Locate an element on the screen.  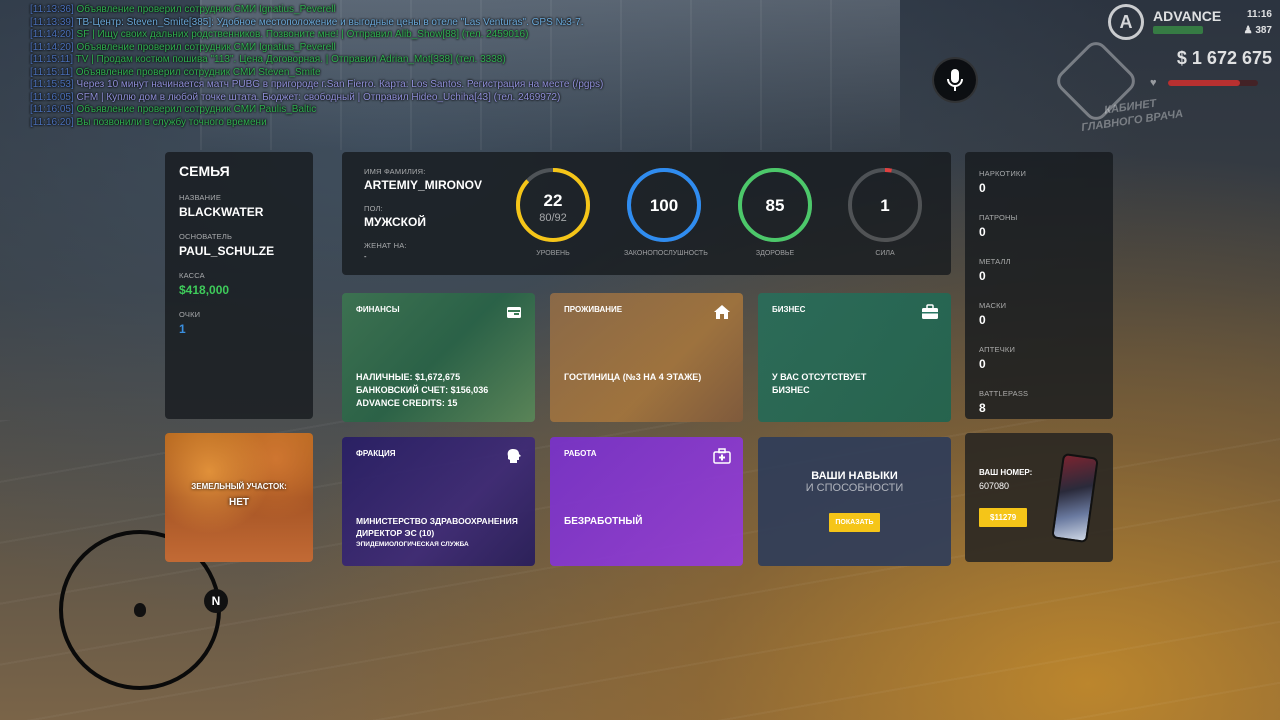
family-founder: PAUL_SCHULZE is located at coordinates (227, 251).